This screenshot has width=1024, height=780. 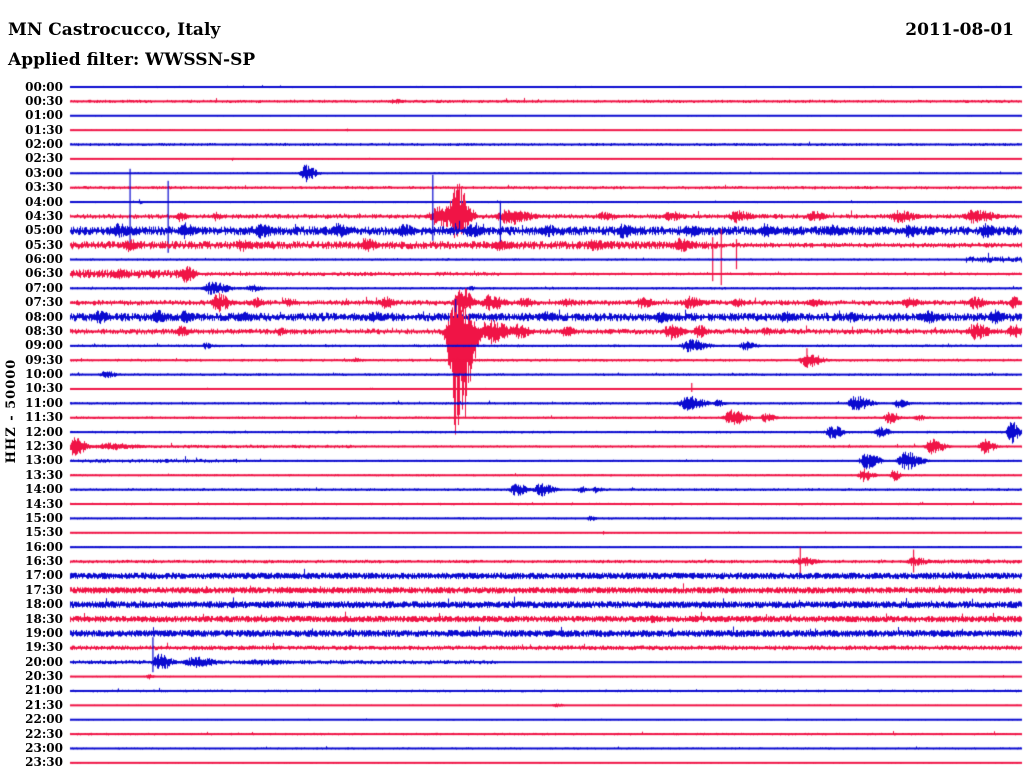 What do you see at coordinates (44, 129) in the screenshot?
I see `time-label: 01:30` at bounding box center [44, 129].